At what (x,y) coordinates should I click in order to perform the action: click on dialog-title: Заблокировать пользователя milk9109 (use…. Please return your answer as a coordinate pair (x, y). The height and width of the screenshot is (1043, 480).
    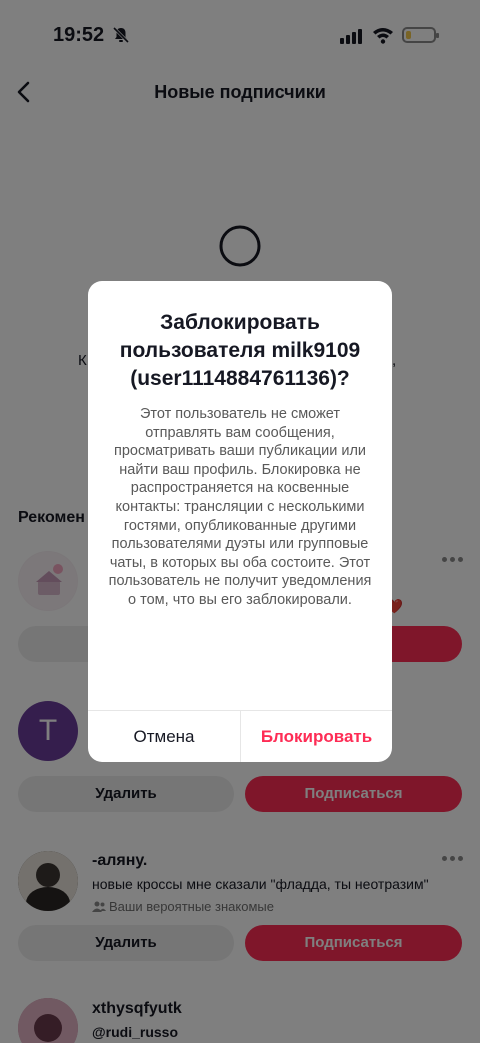
    Looking at the image, I should click on (240, 350).